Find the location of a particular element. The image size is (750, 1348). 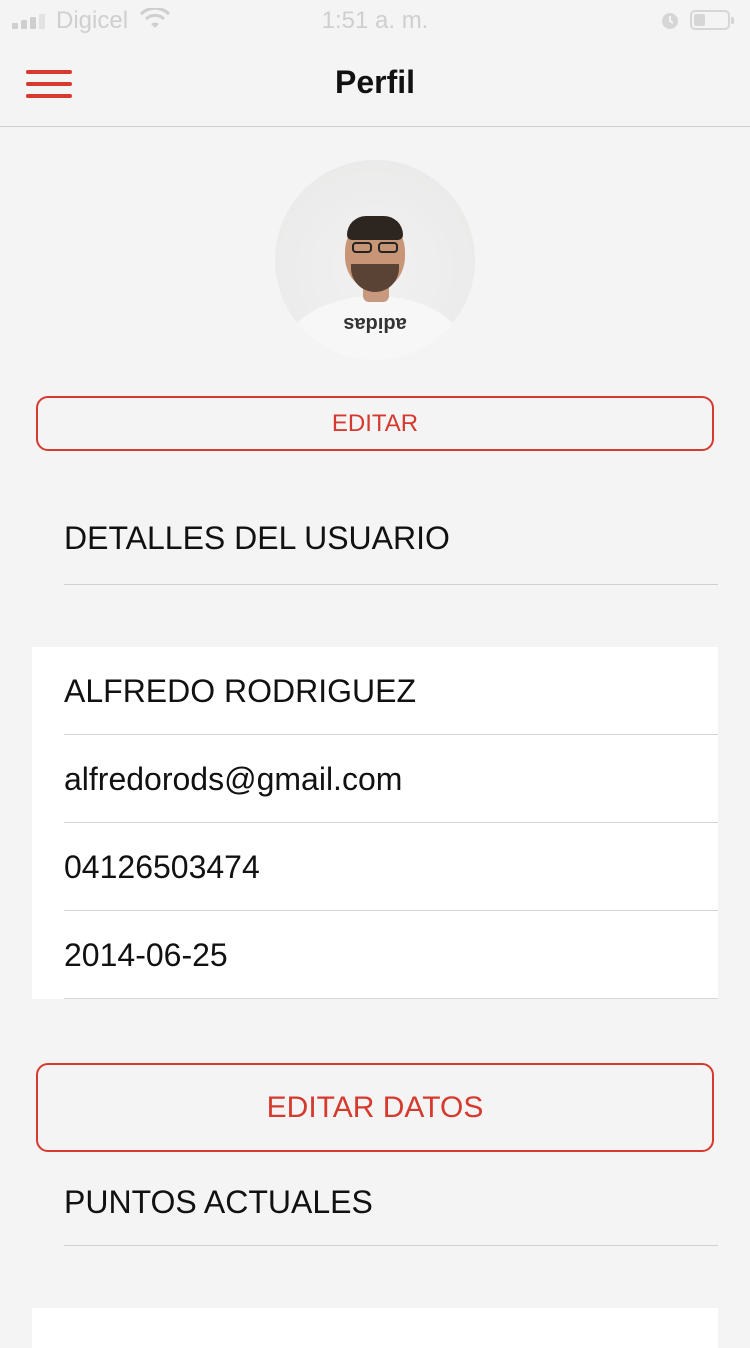

battery-level is located at coordinates (699, 20).